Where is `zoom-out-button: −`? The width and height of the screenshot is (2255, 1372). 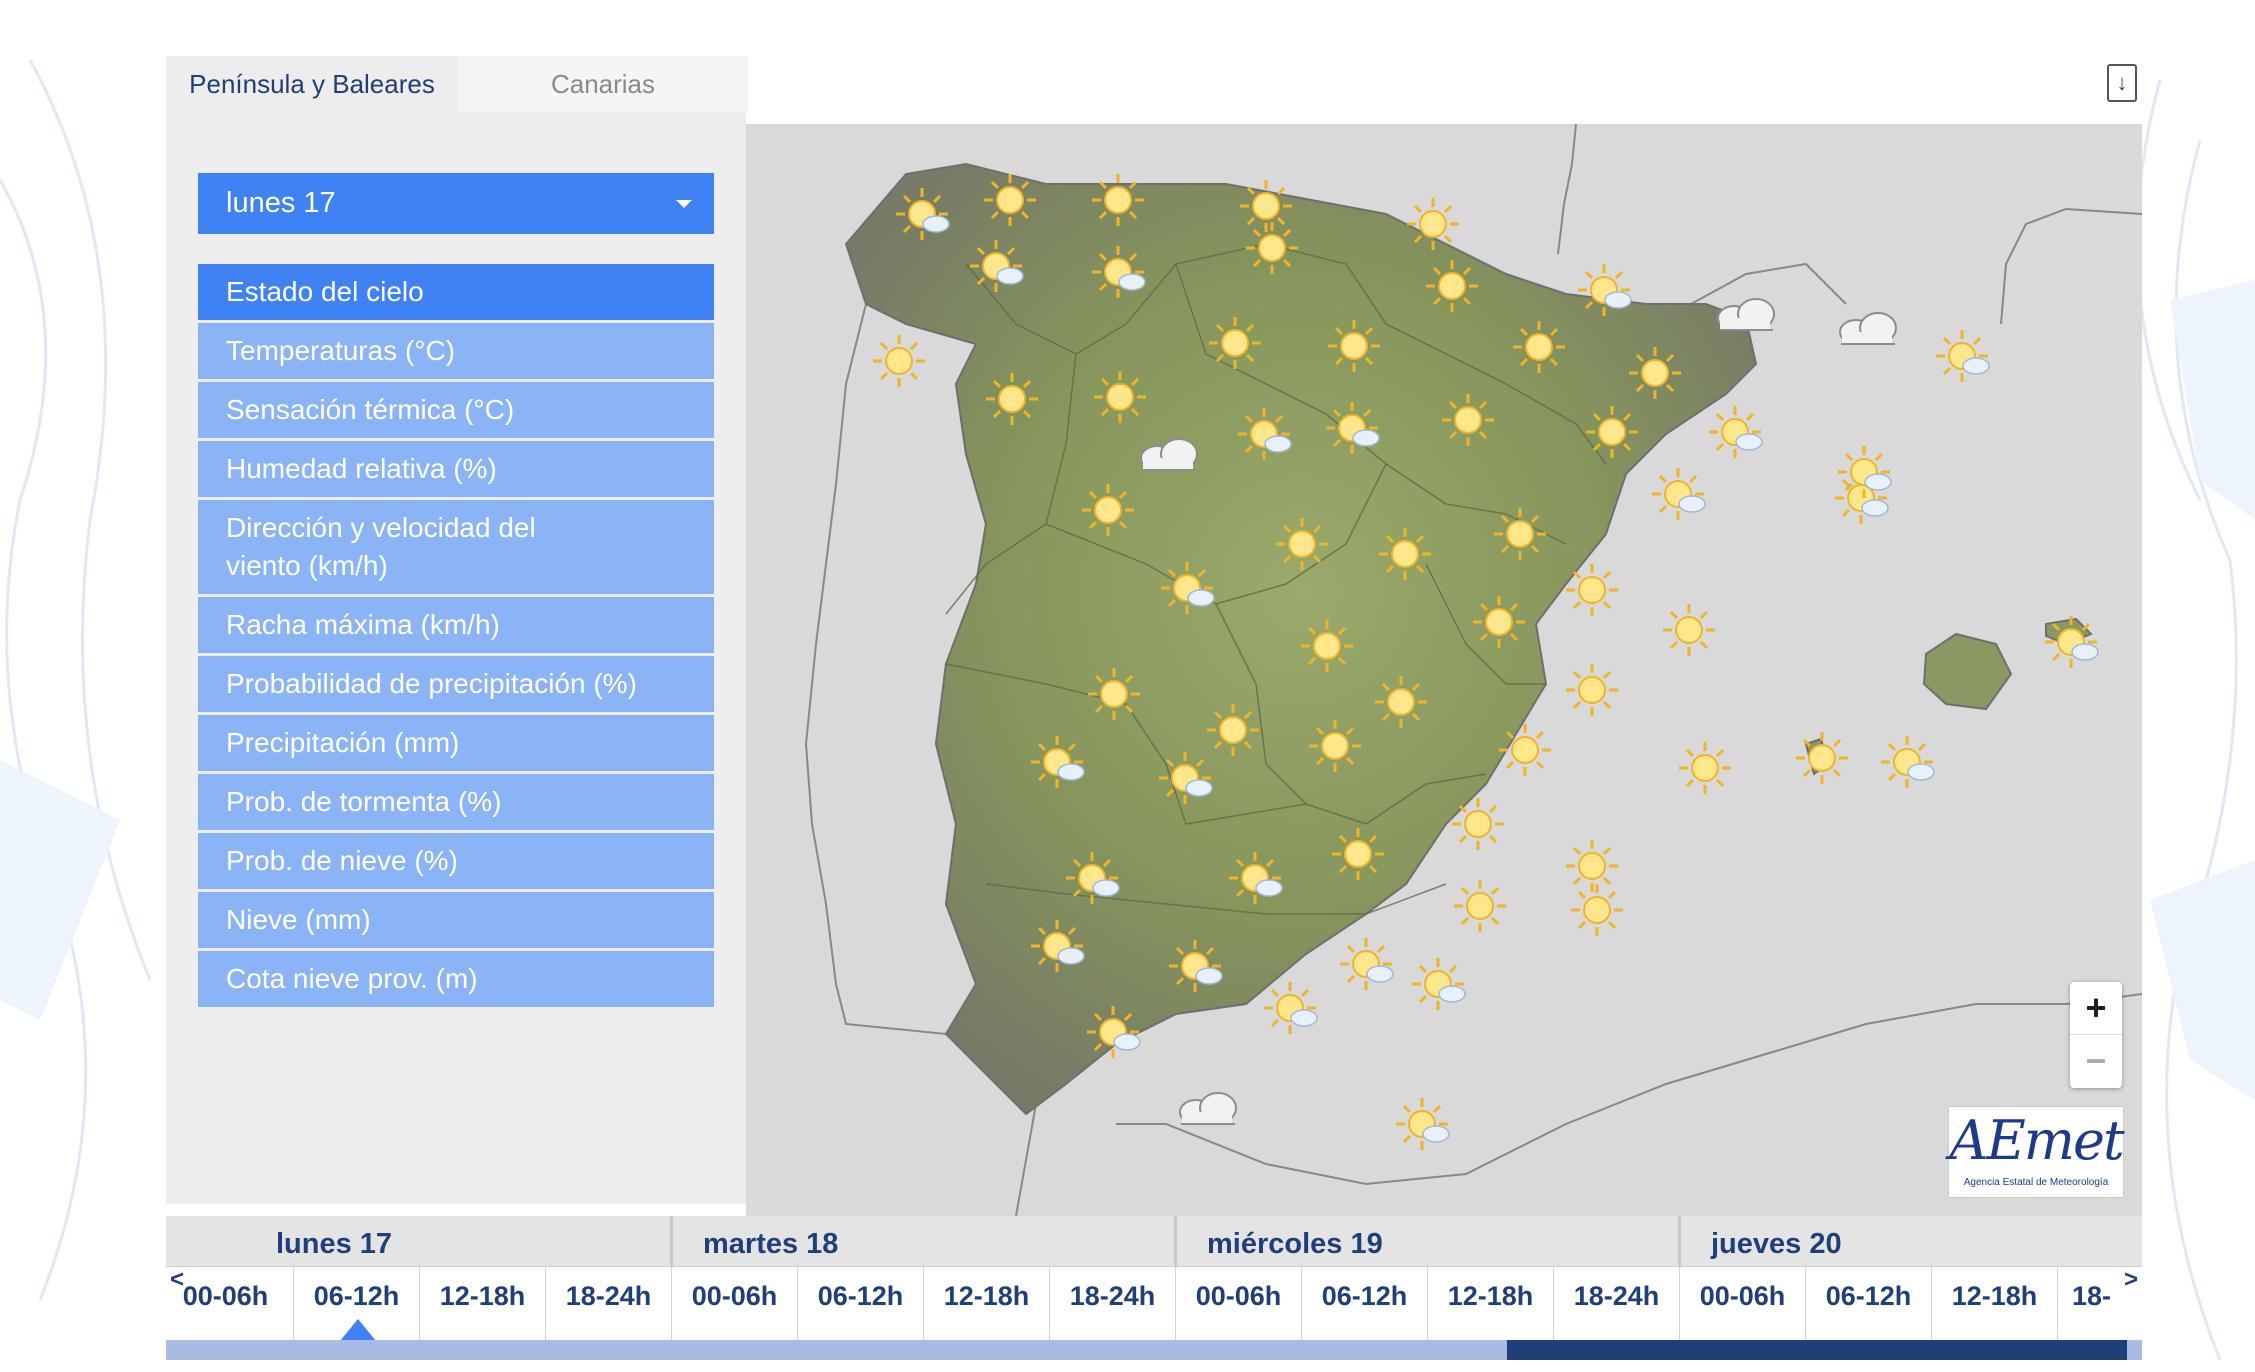 zoom-out-button: − is located at coordinates (2096, 1061).